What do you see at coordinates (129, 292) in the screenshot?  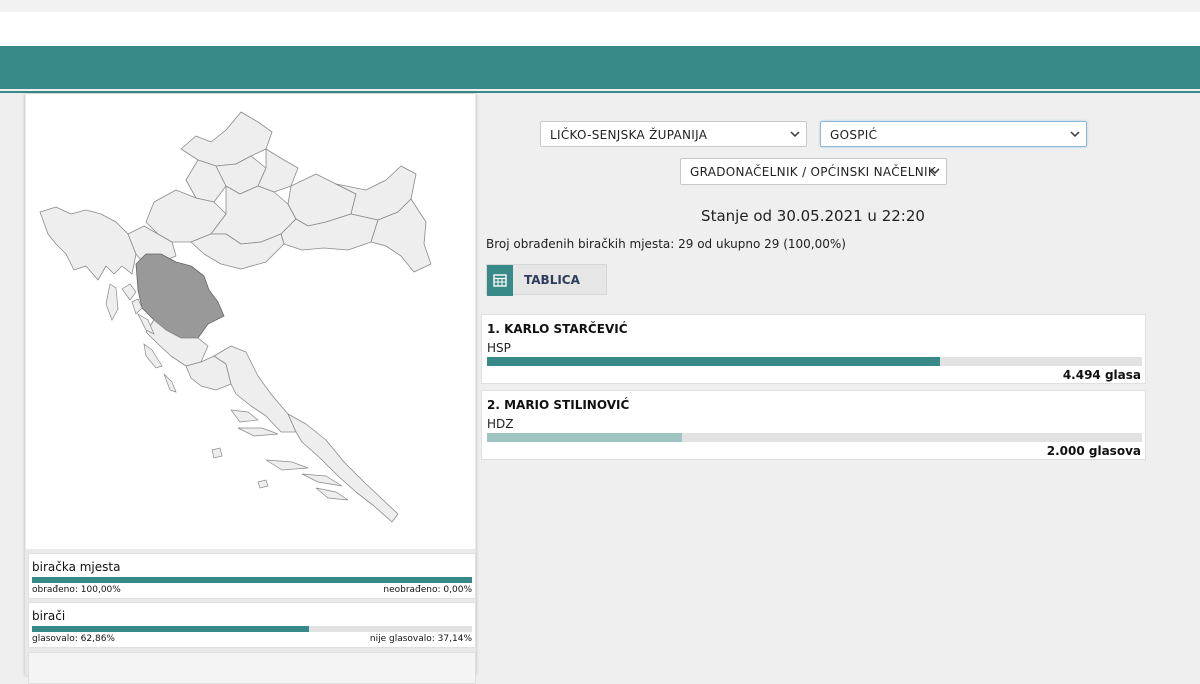 I see `map-island-krk` at bounding box center [129, 292].